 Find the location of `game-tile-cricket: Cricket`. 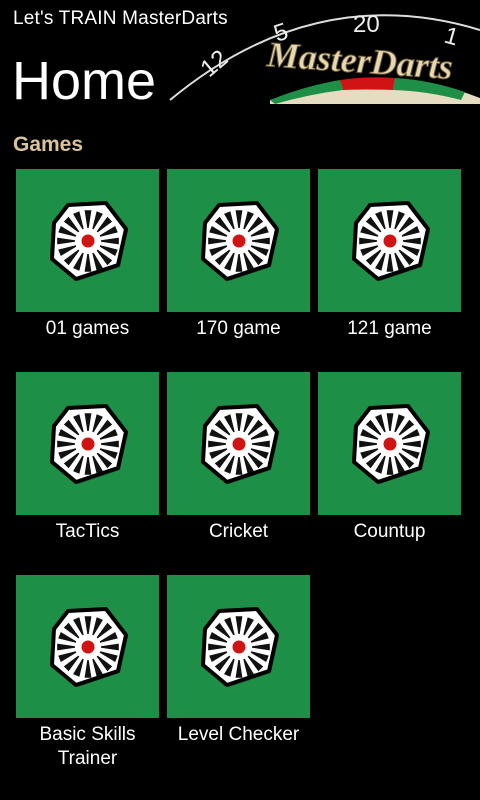

game-tile-cricket: Cricket is located at coordinates (238, 458).